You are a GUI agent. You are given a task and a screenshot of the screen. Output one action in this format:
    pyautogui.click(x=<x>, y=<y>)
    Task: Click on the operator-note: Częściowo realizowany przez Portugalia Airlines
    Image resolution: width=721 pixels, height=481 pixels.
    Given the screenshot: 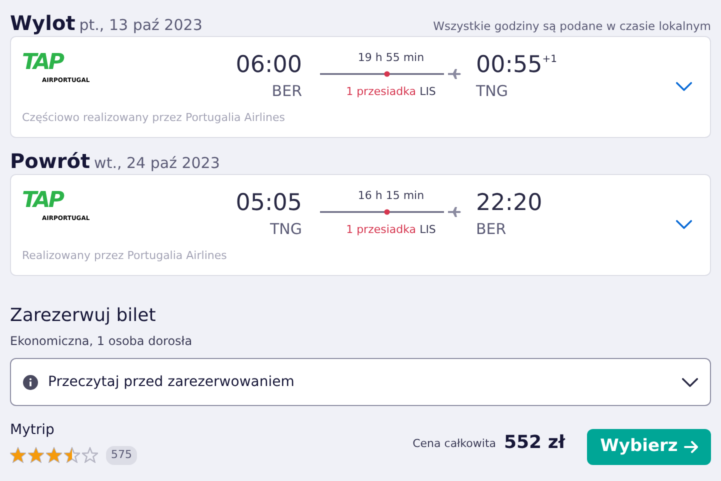 What is the action you would take?
    pyautogui.click(x=154, y=118)
    